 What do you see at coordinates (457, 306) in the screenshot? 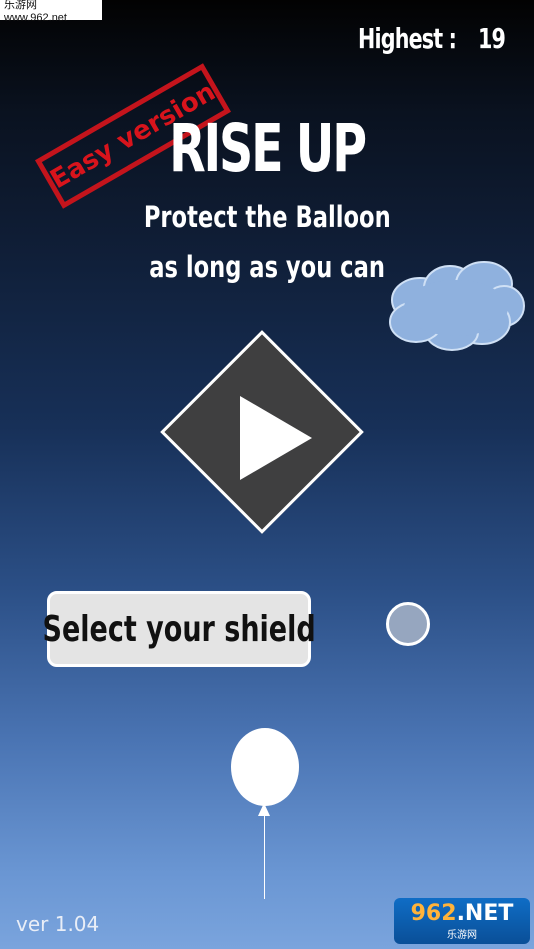
I see `cloud-icon` at bounding box center [457, 306].